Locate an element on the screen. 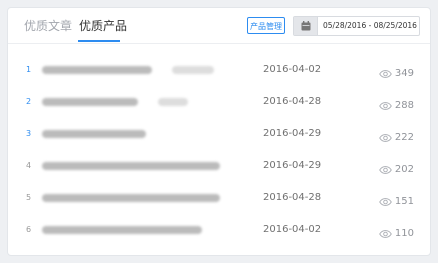 The image size is (438, 263). view-stat: 288 is located at coordinates (396, 103).